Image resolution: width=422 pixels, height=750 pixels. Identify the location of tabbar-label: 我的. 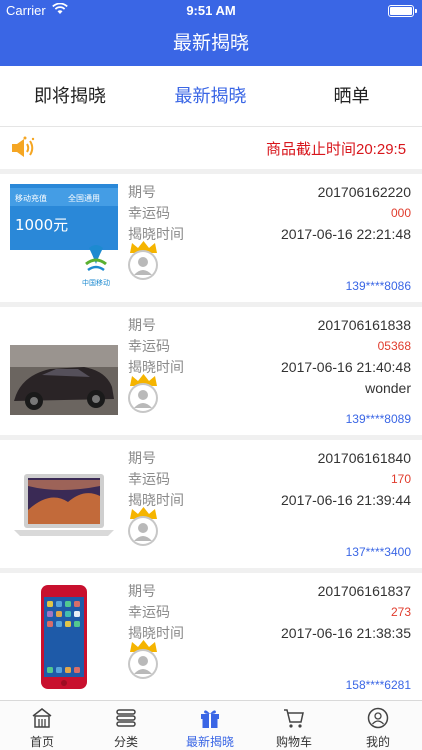
(377, 742).